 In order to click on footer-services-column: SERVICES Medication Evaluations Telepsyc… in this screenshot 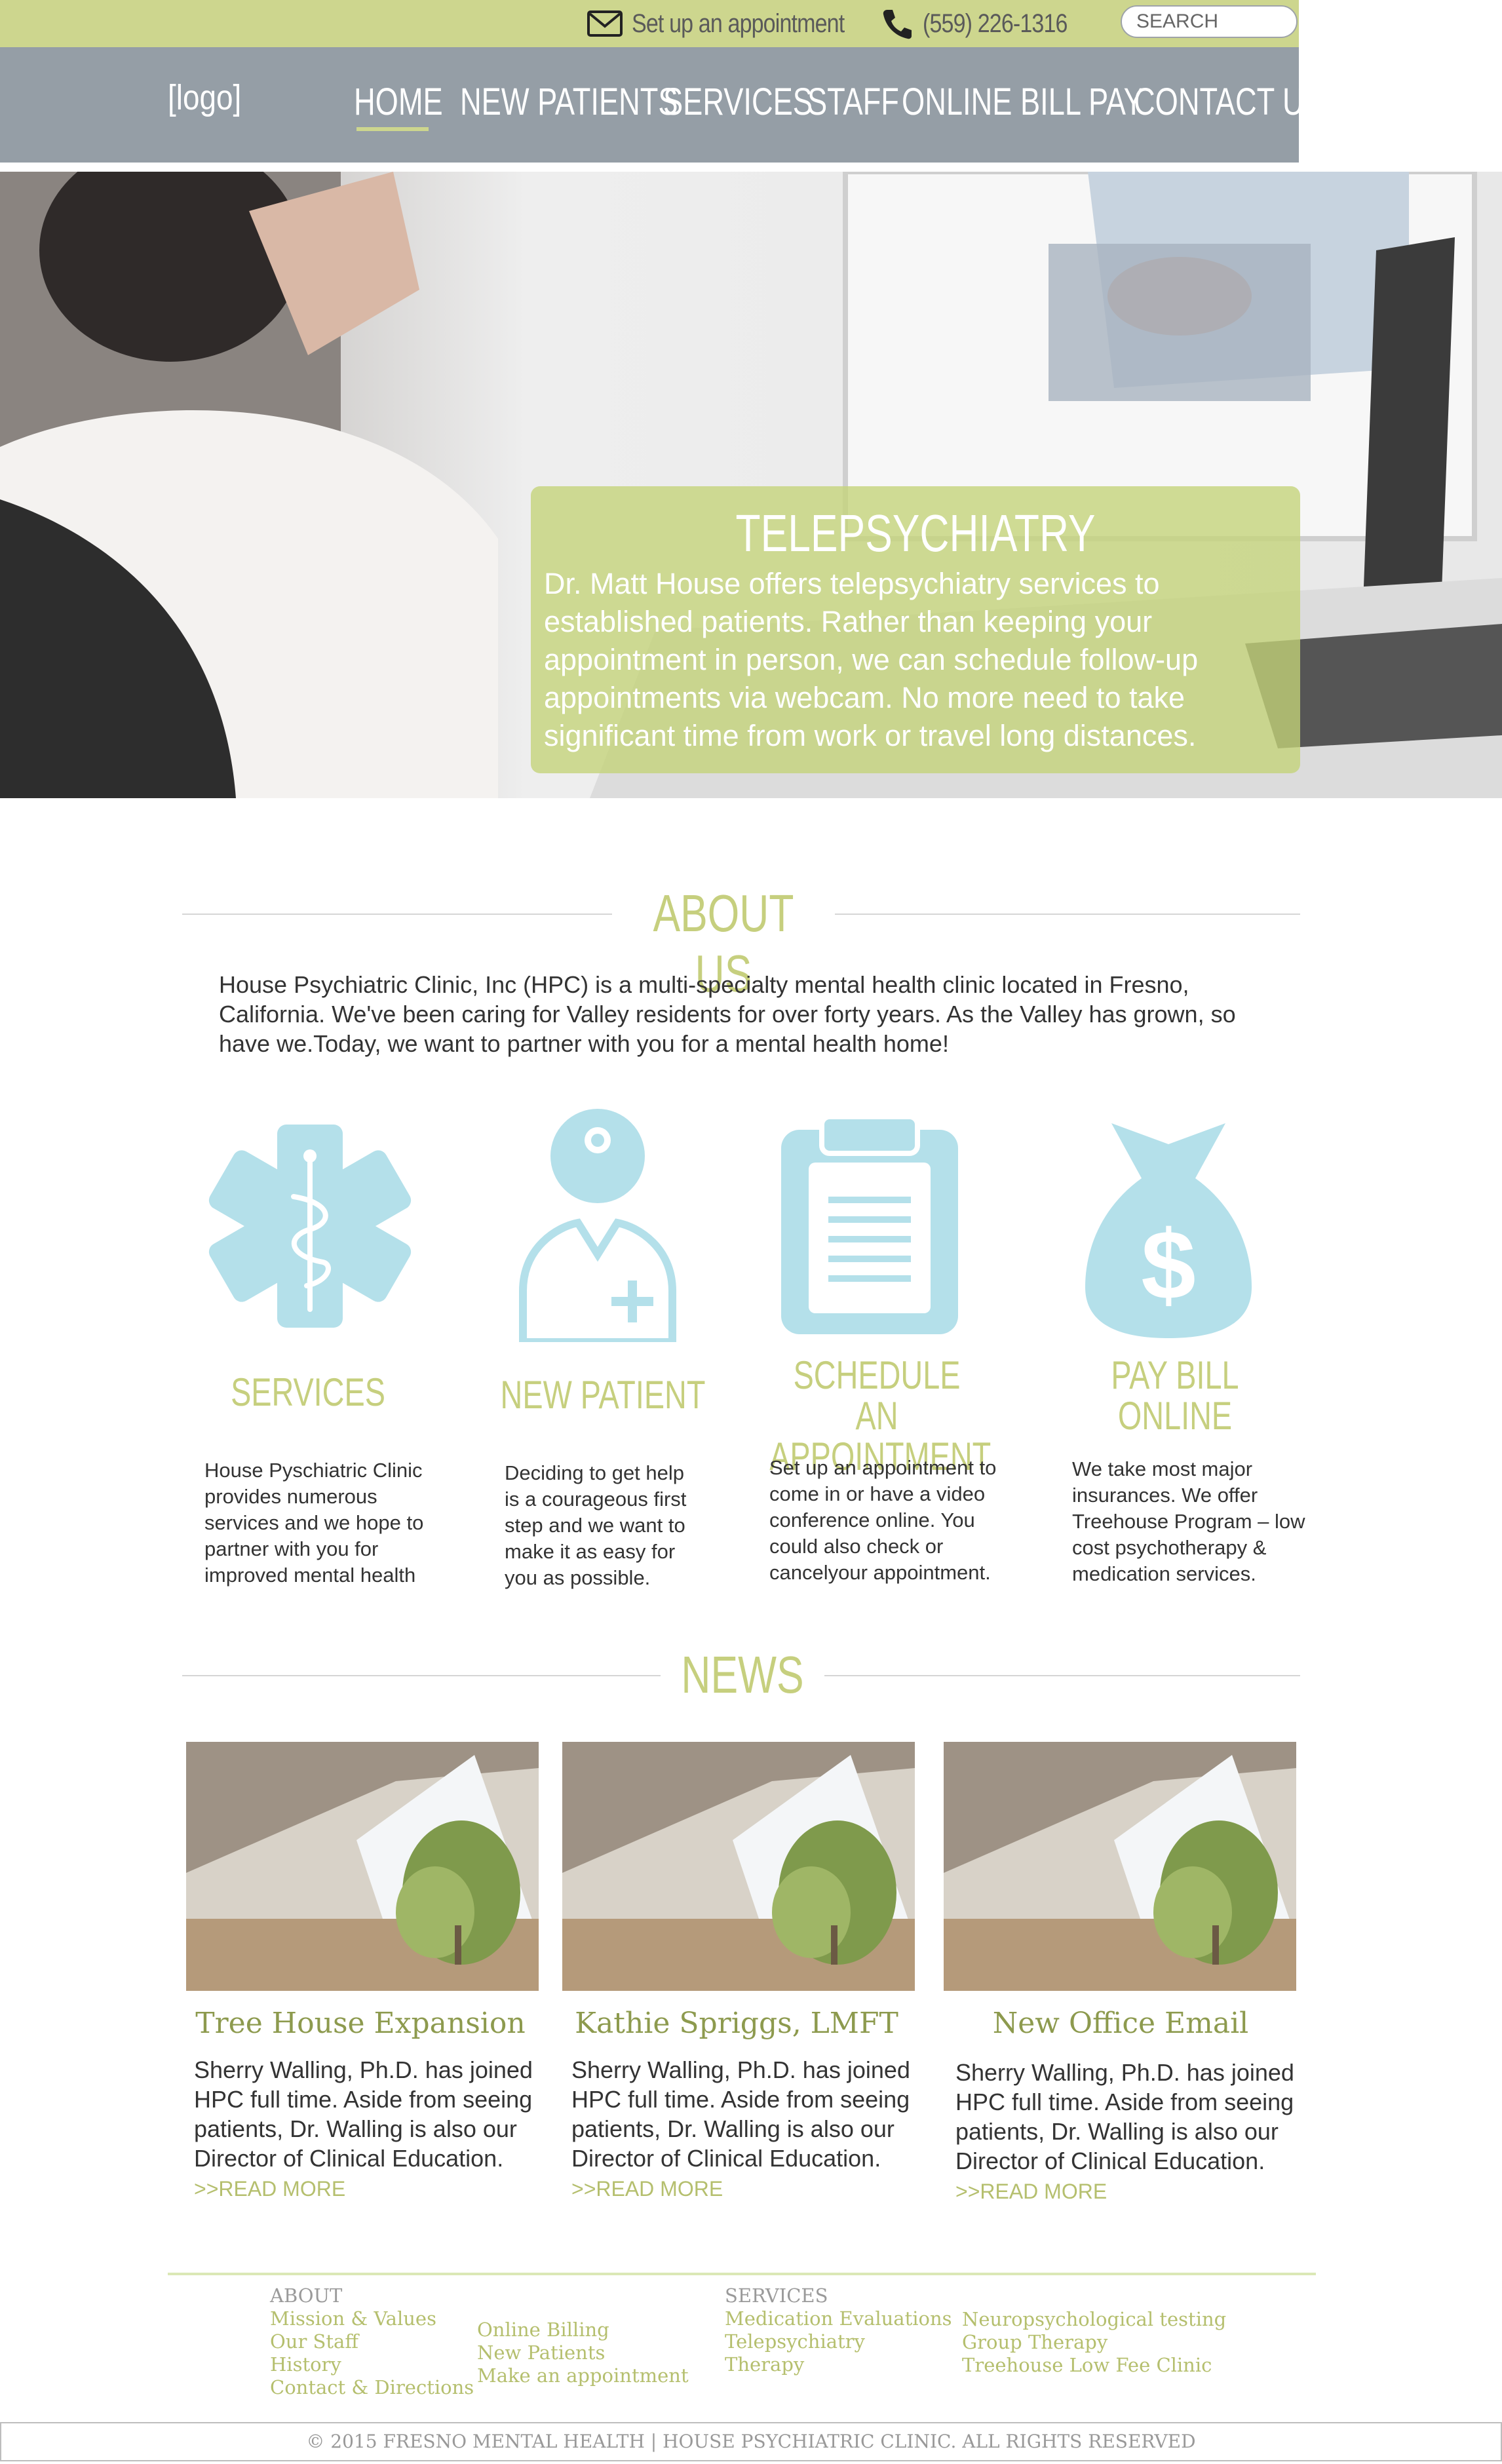, I will do `click(838, 2330)`.